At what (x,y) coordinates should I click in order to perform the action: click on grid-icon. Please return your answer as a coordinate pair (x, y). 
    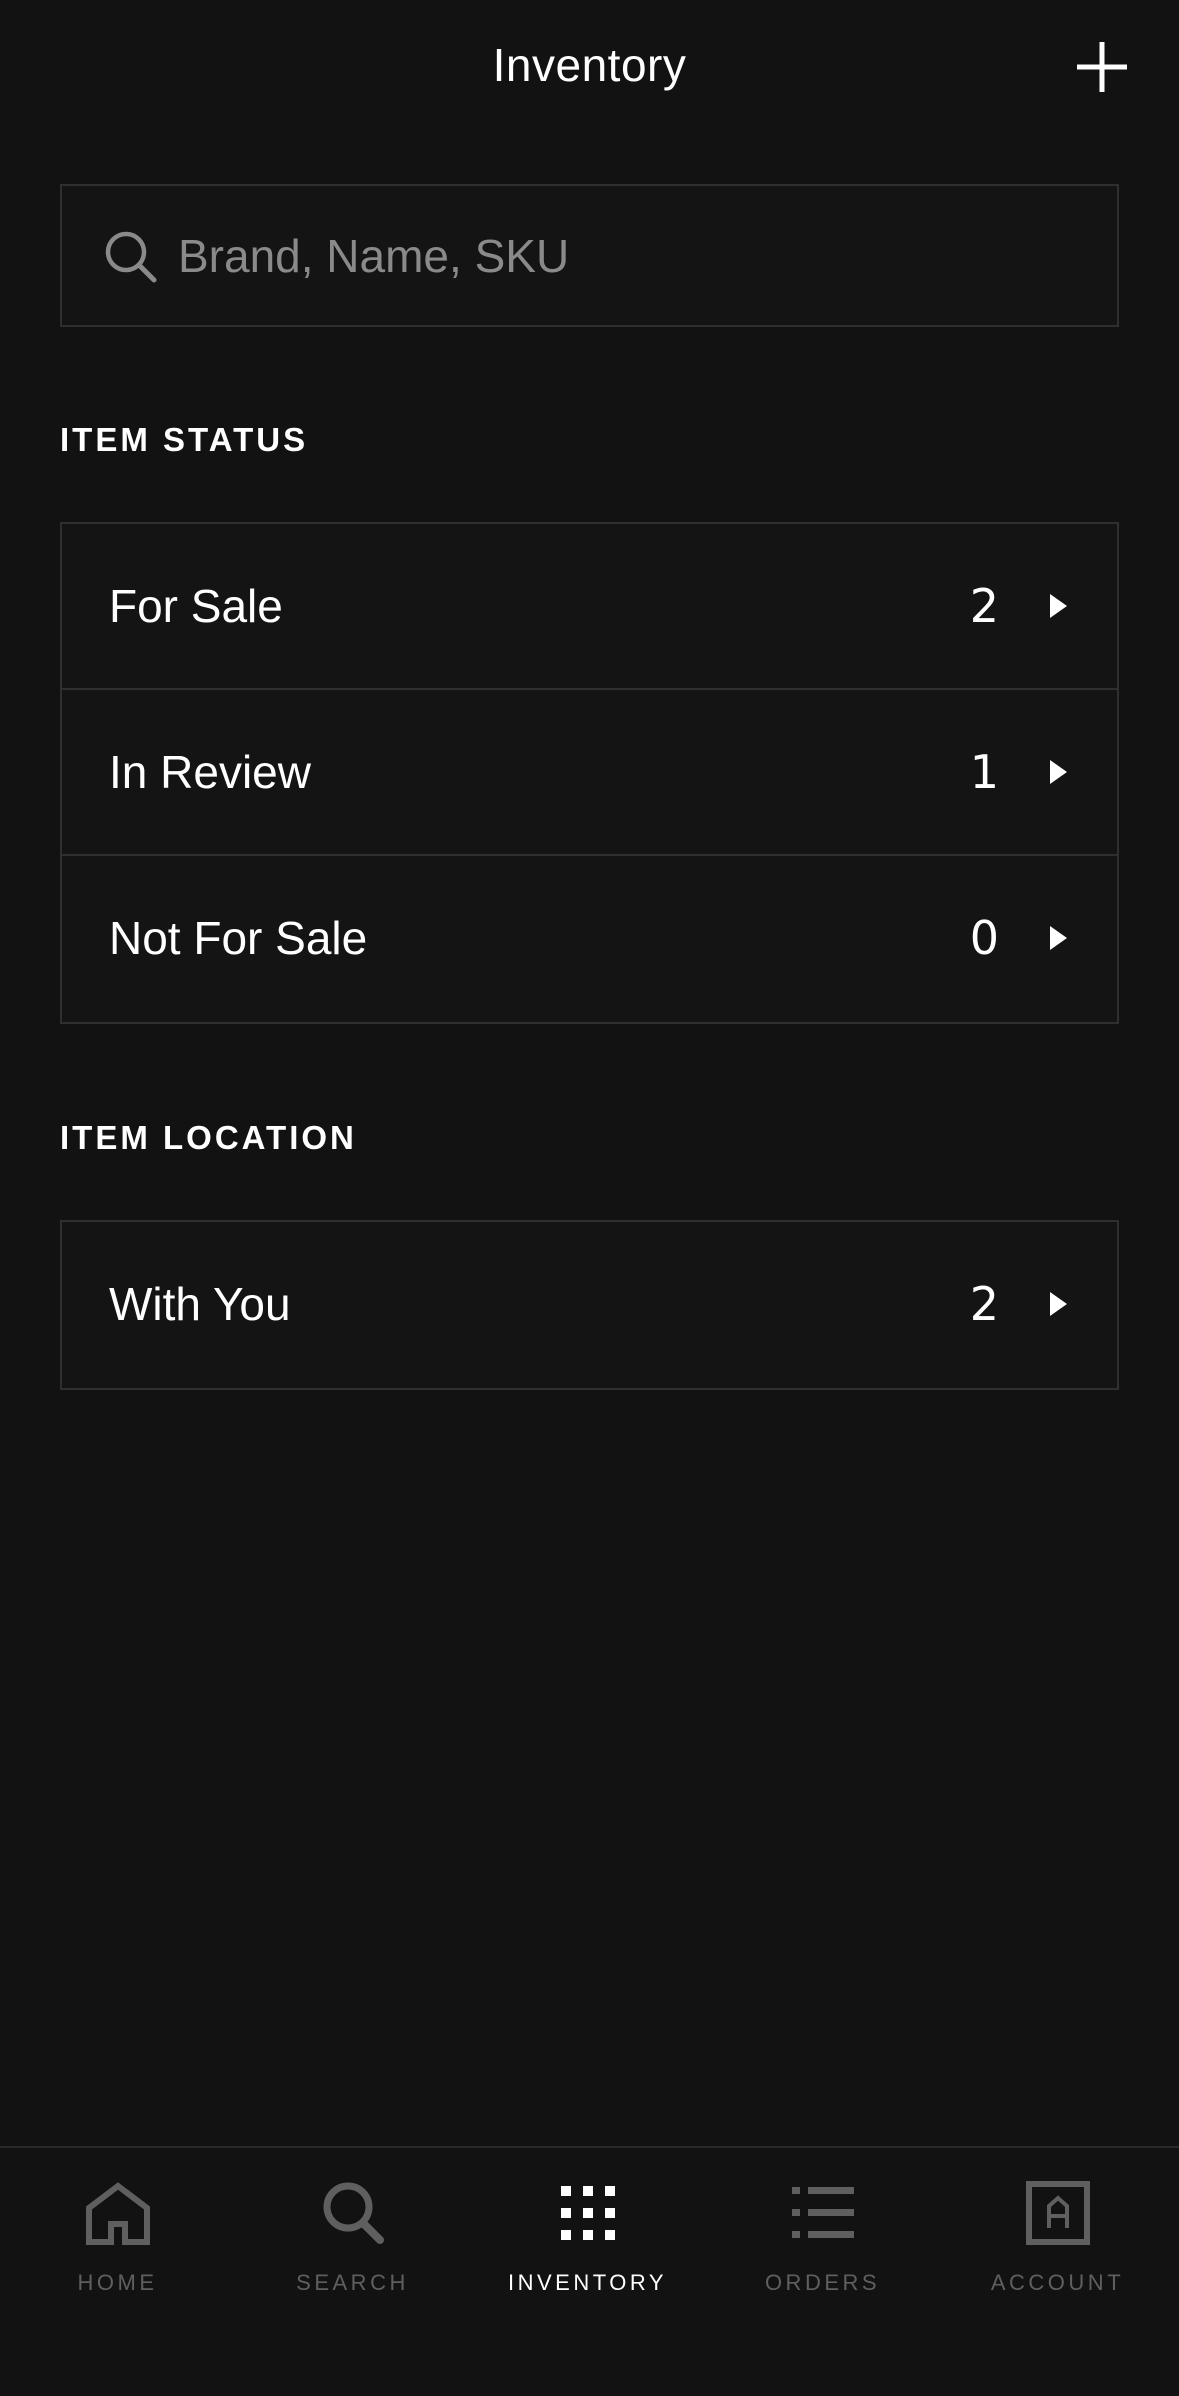
    Looking at the image, I should click on (587, 2213).